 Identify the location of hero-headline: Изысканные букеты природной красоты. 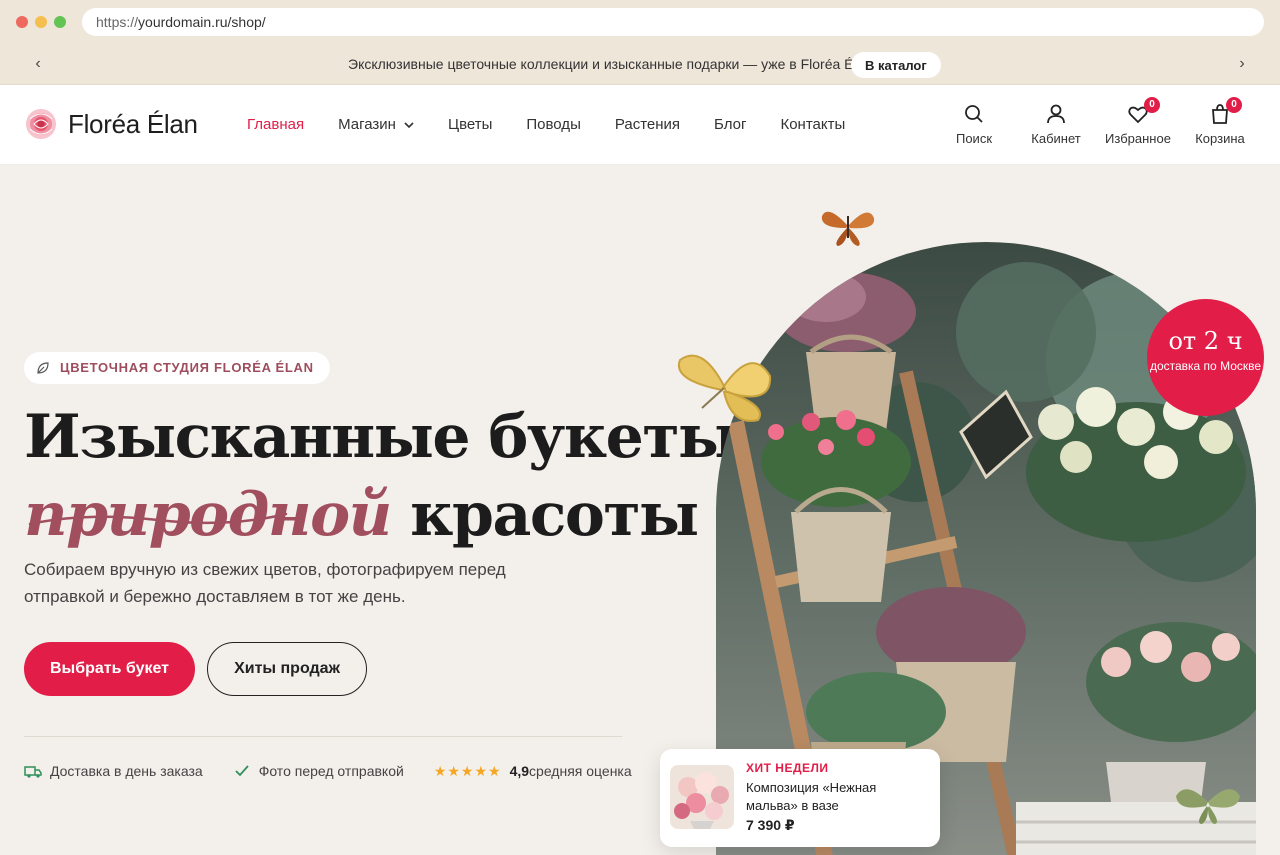
(381, 476).